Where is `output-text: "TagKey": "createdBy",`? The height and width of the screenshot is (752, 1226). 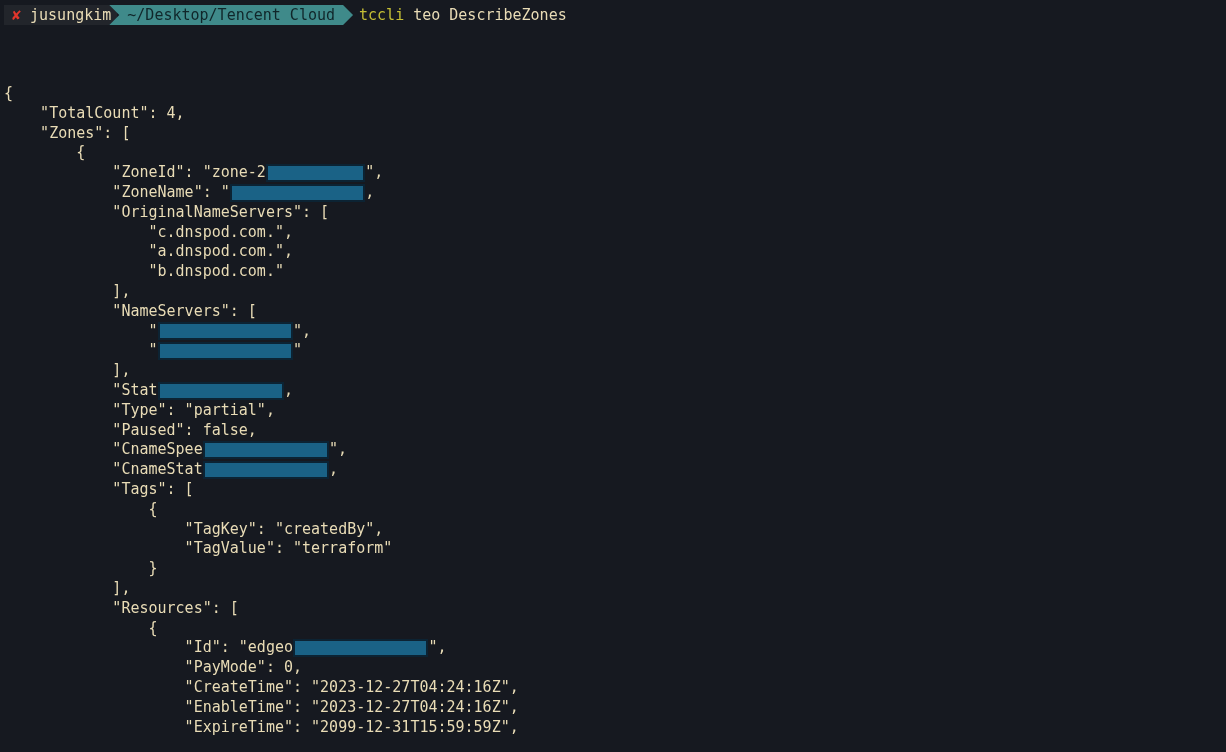
output-text: "TagKey": "createdBy", is located at coordinates (284, 529).